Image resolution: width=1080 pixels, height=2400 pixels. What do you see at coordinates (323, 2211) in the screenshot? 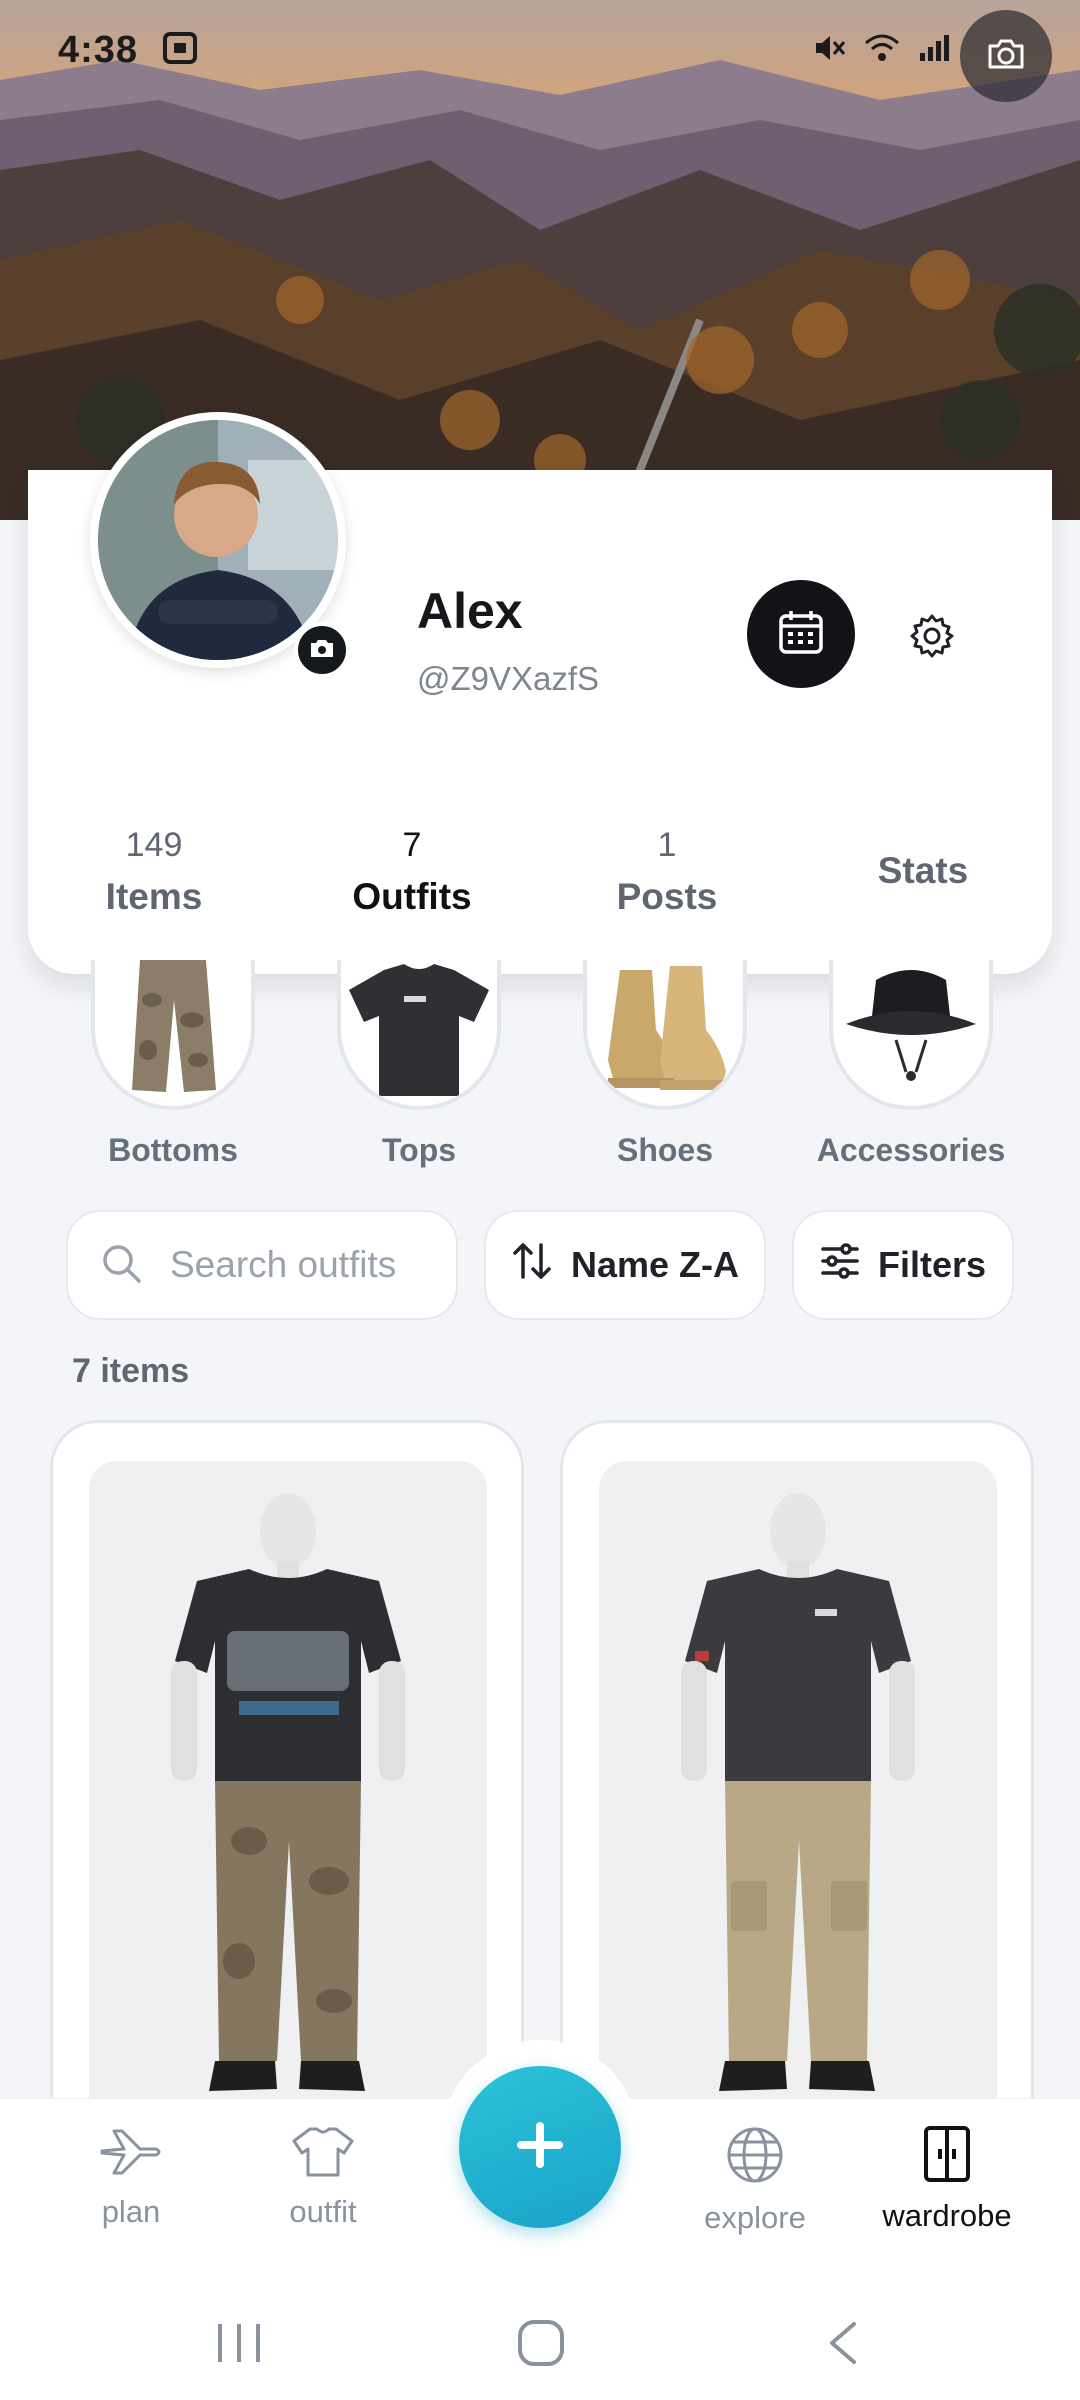
I see `nav-label: outfit` at bounding box center [323, 2211].